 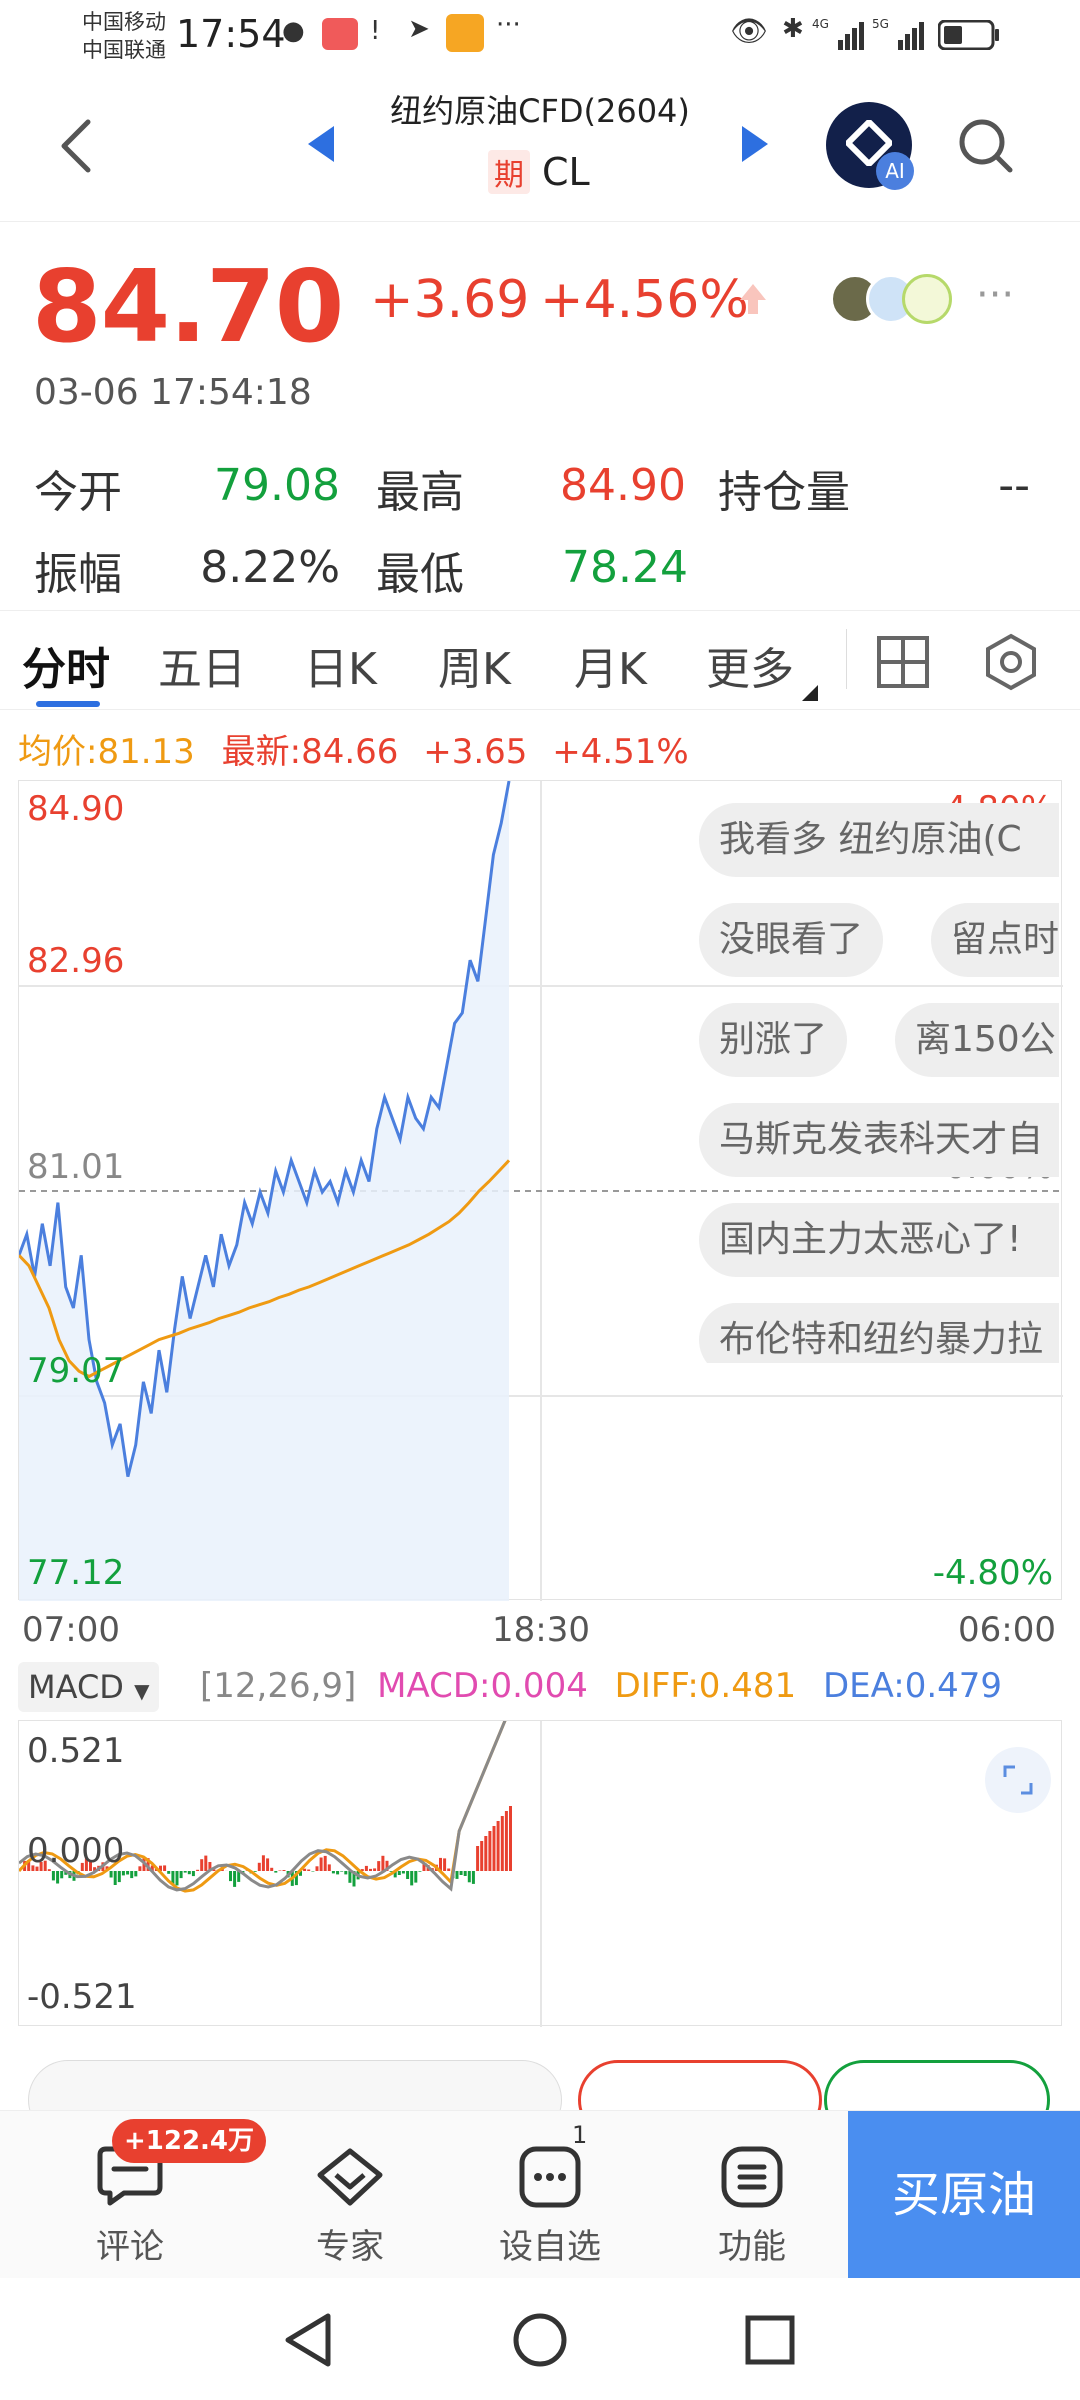 What do you see at coordinates (353, 748) in the screenshot?
I see `chart-info-line: 均价:81.13 最新:84.66 +3.65 +4.51%` at bounding box center [353, 748].